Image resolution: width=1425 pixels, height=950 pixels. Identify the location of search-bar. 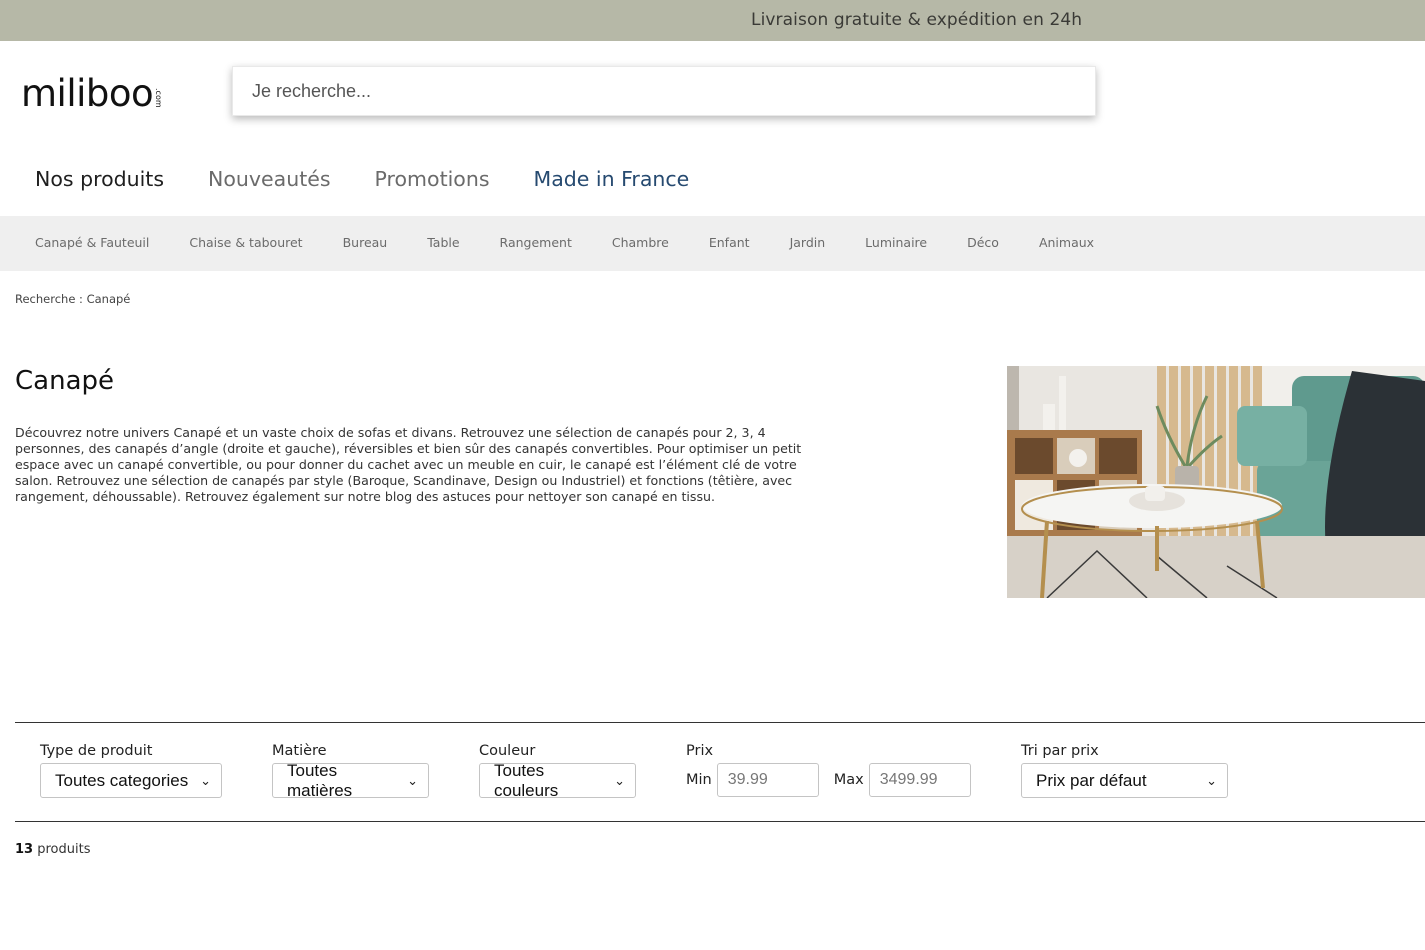
(664, 91).